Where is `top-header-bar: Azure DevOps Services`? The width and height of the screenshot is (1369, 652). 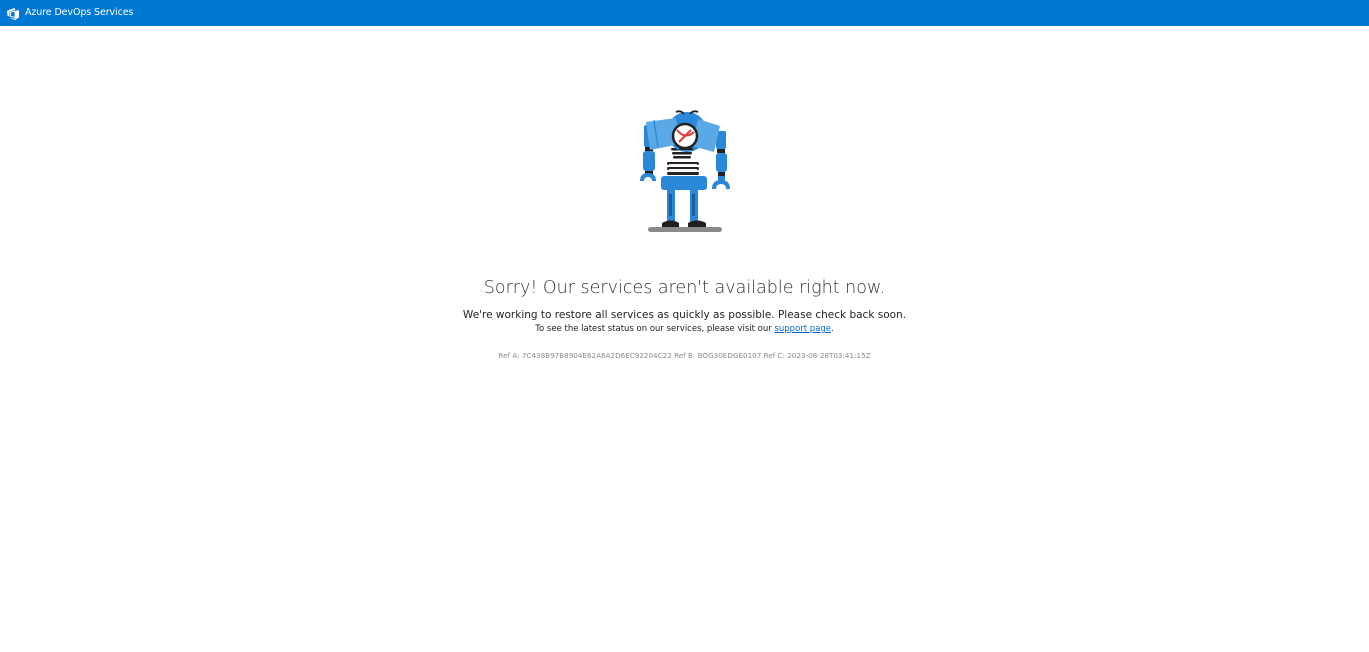 top-header-bar: Azure DevOps Services is located at coordinates (684, 13).